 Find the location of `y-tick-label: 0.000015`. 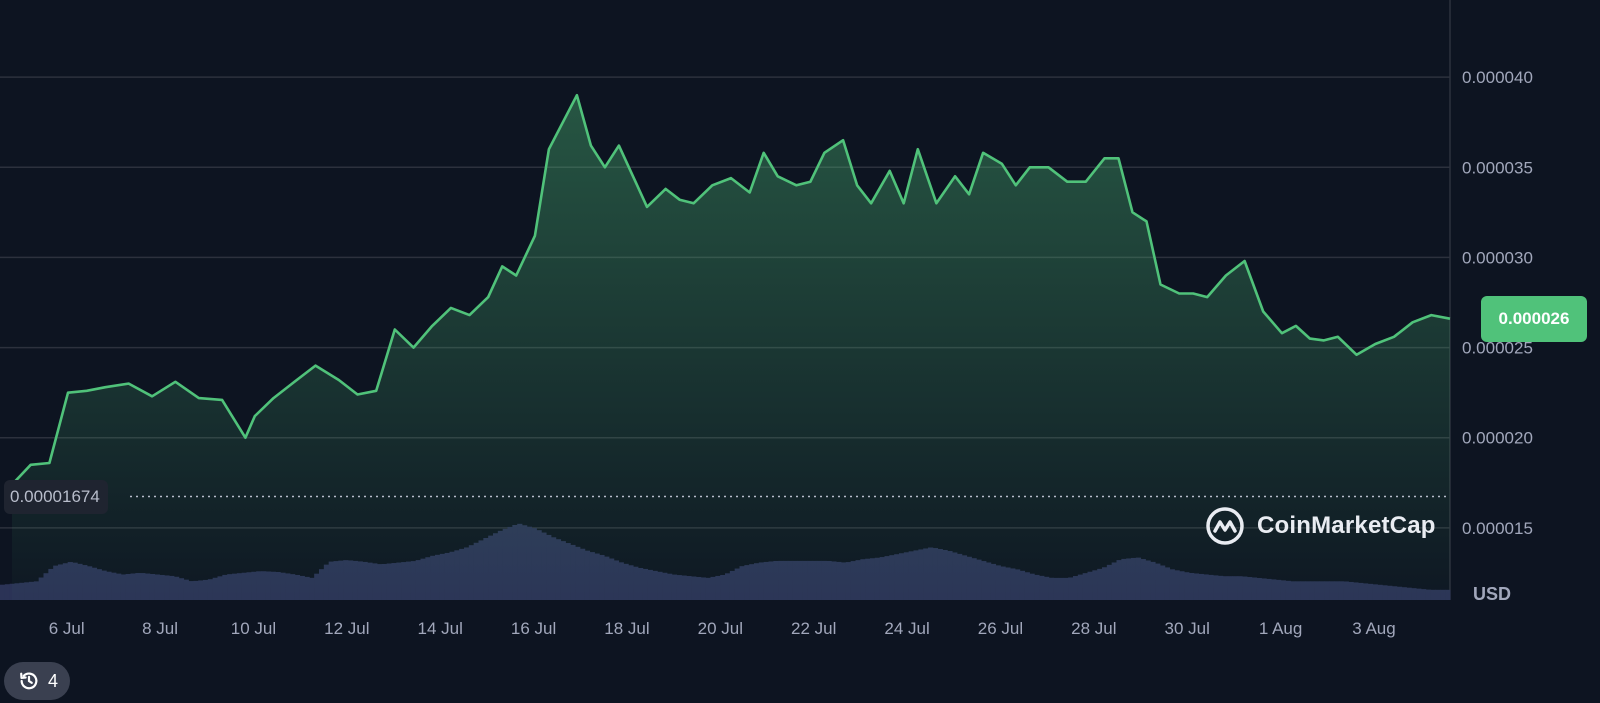

y-tick-label: 0.000015 is located at coordinates (1497, 528).